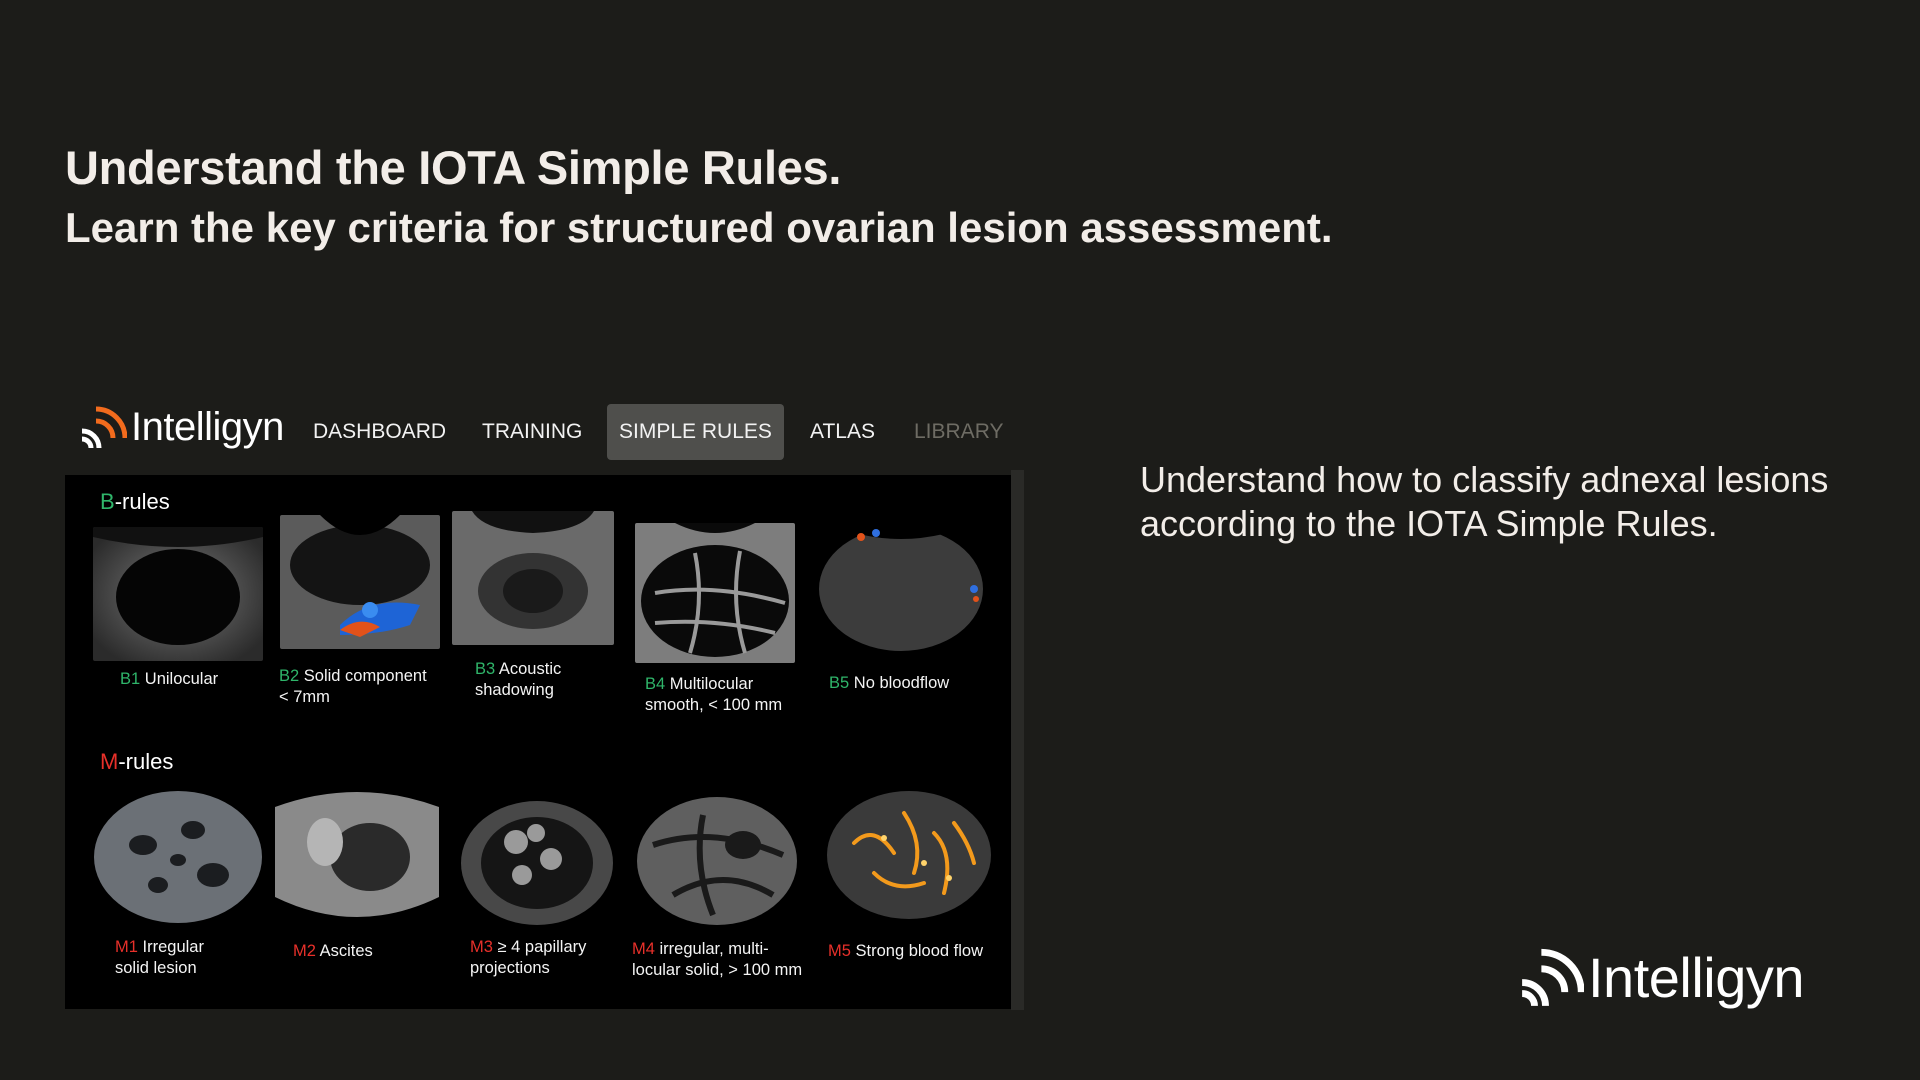  I want to click on m3-code: M3, so click(481, 947).